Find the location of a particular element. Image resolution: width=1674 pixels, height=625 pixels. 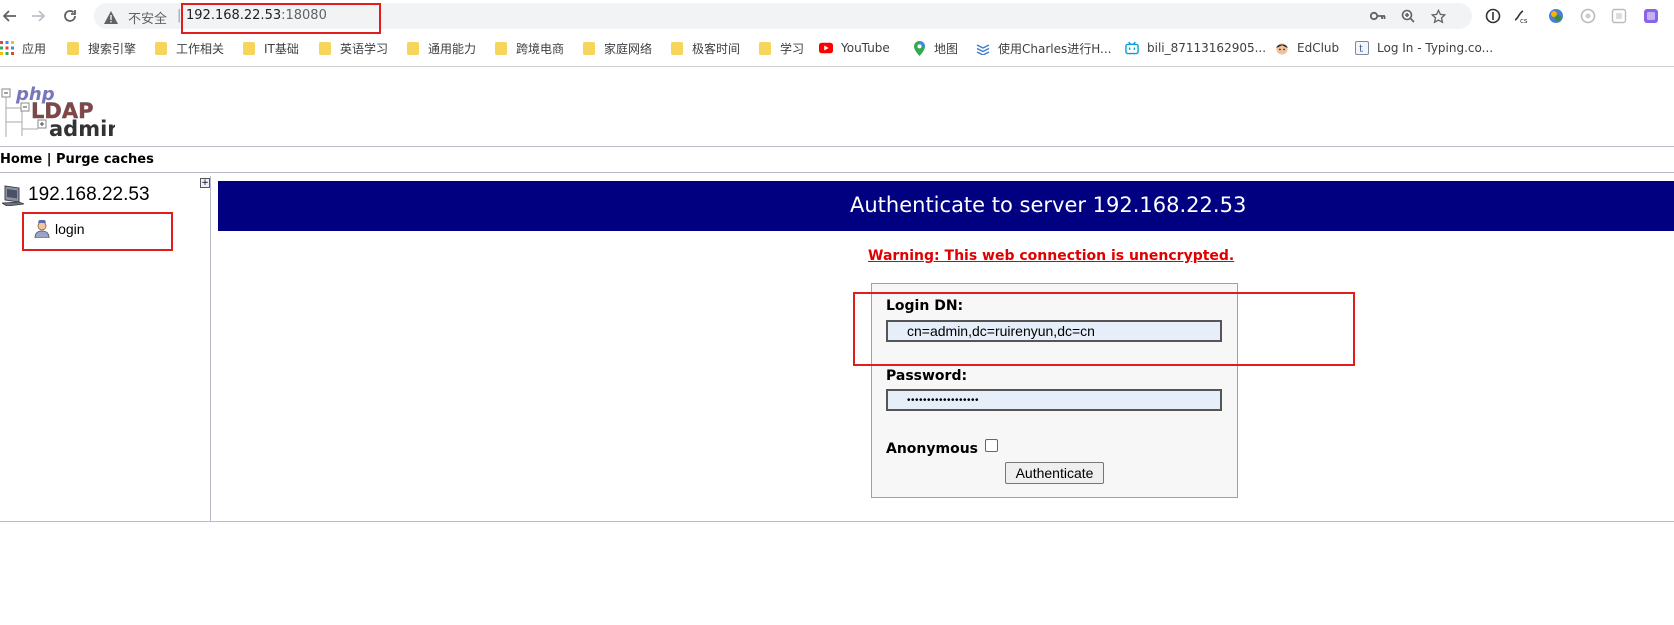

login-label: login is located at coordinates (70, 229).